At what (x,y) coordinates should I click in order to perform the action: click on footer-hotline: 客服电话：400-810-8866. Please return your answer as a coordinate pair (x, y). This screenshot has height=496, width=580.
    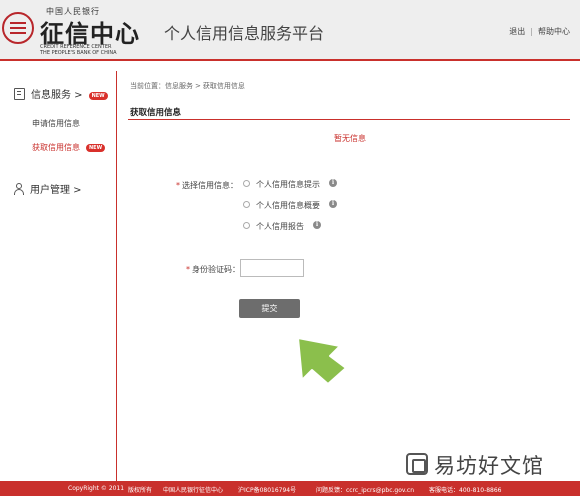
    Looking at the image, I should click on (465, 490).